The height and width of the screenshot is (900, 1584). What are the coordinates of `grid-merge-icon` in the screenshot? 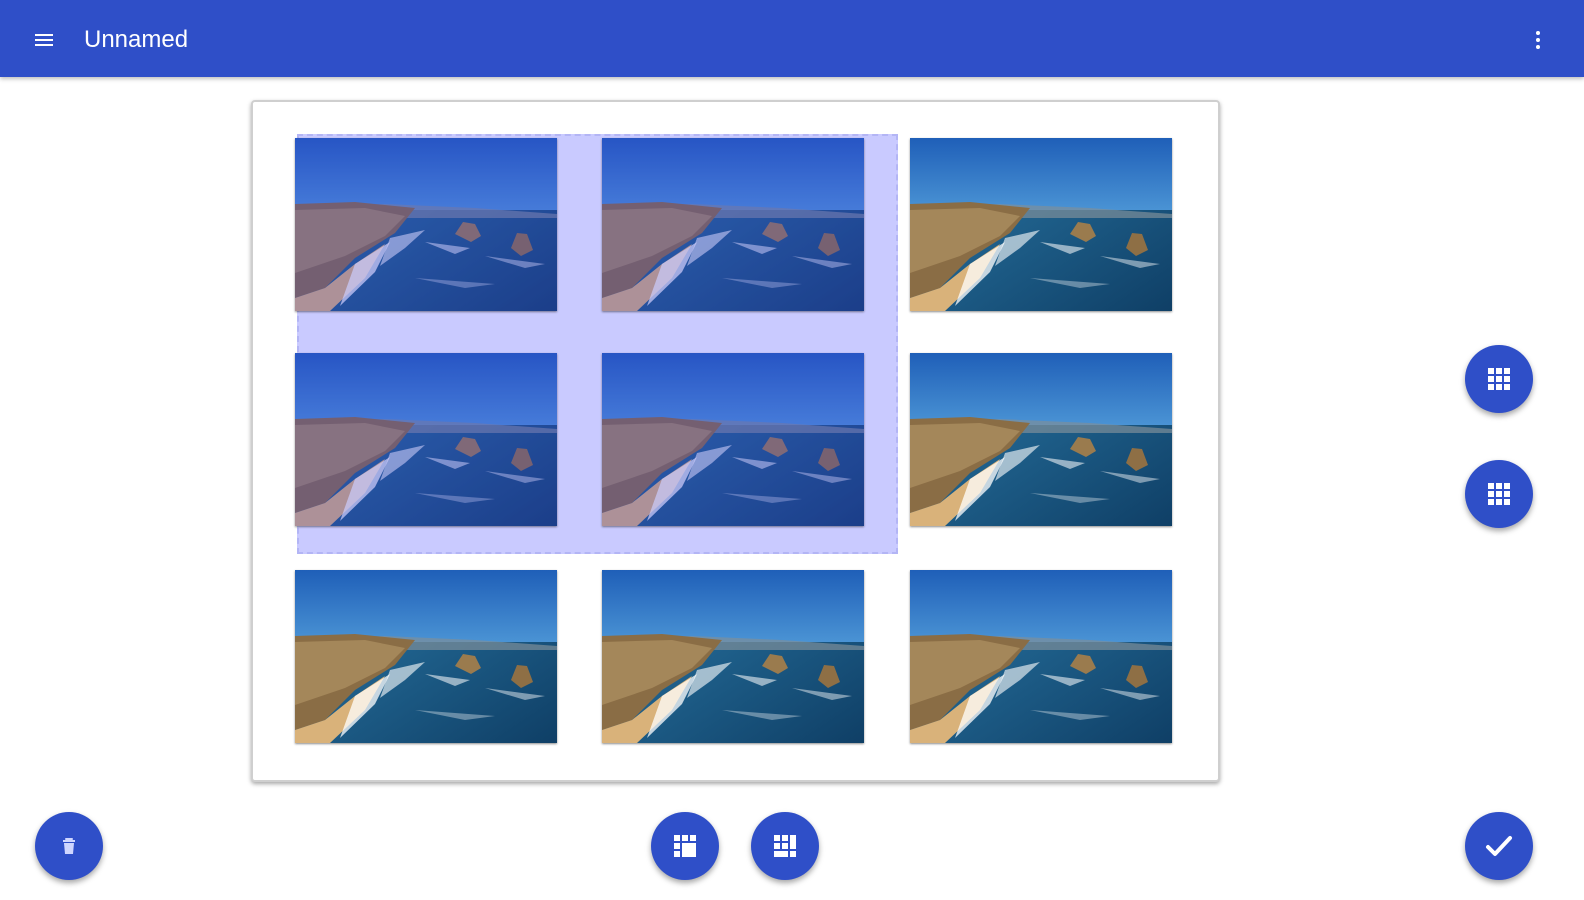 It's located at (685, 846).